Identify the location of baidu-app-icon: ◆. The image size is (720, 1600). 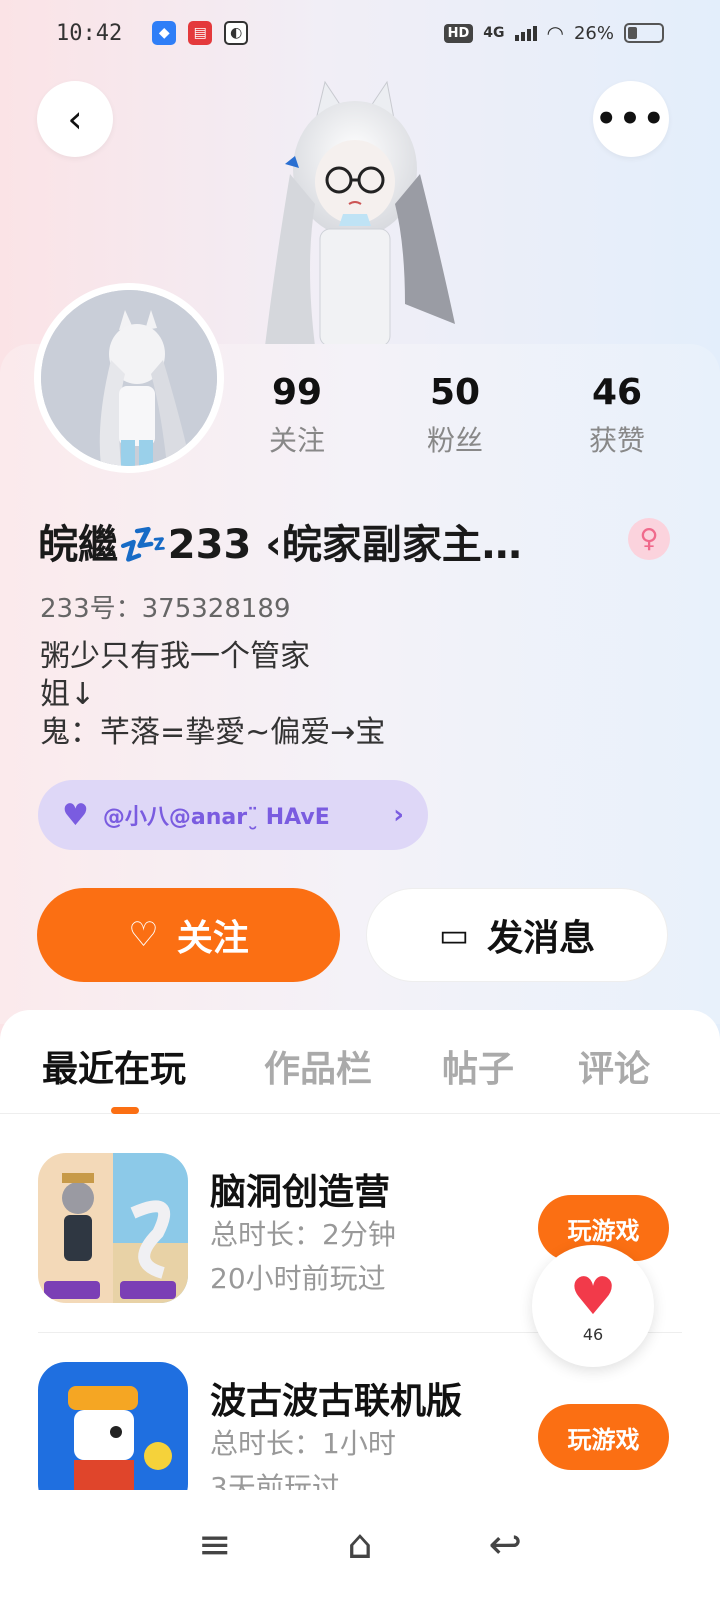
(164, 33).